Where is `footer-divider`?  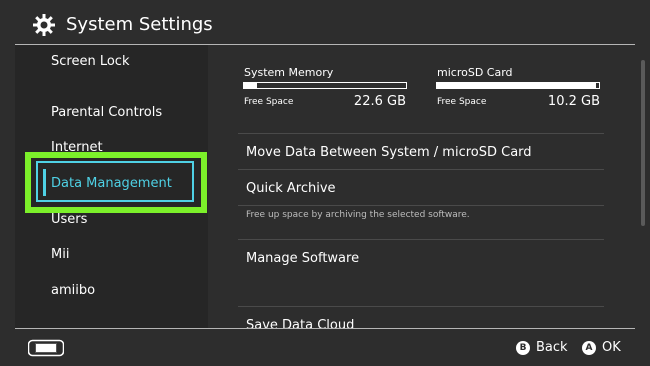
footer-divider is located at coordinates (325, 328).